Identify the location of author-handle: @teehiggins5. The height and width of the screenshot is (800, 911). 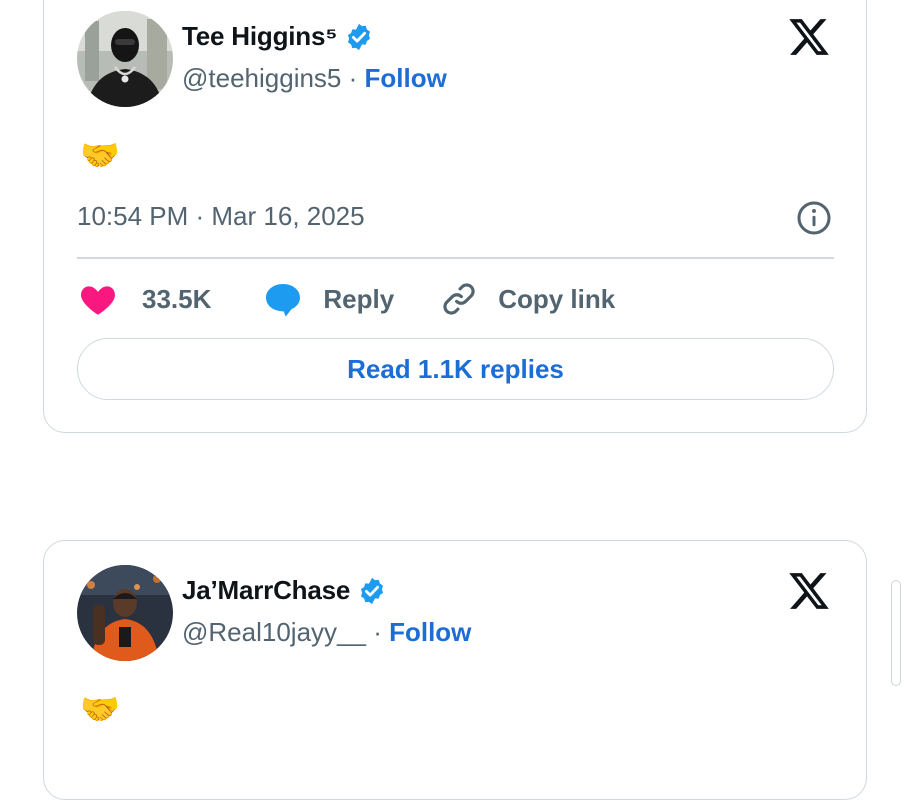
(261, 78).